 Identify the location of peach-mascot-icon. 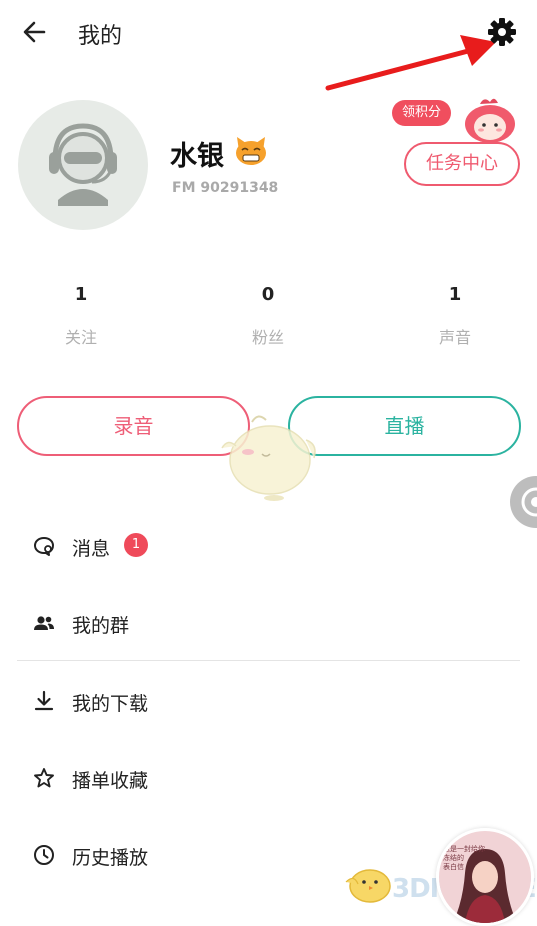
(490, 120).